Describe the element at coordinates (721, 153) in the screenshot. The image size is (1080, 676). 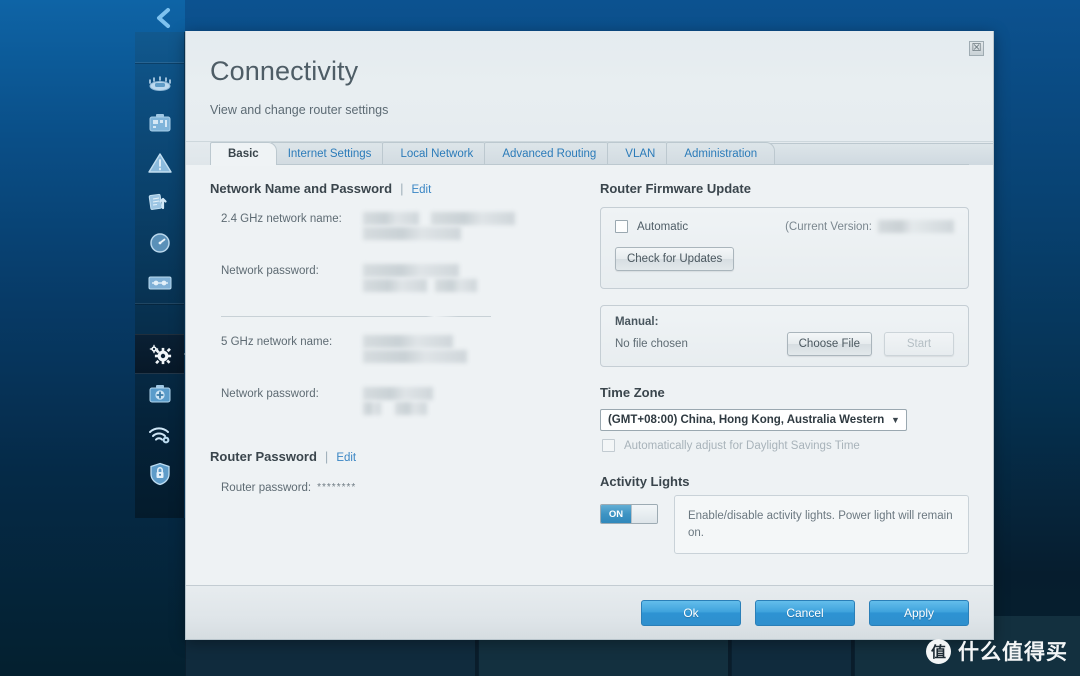
I see `tab-administration: Administration` at that location.